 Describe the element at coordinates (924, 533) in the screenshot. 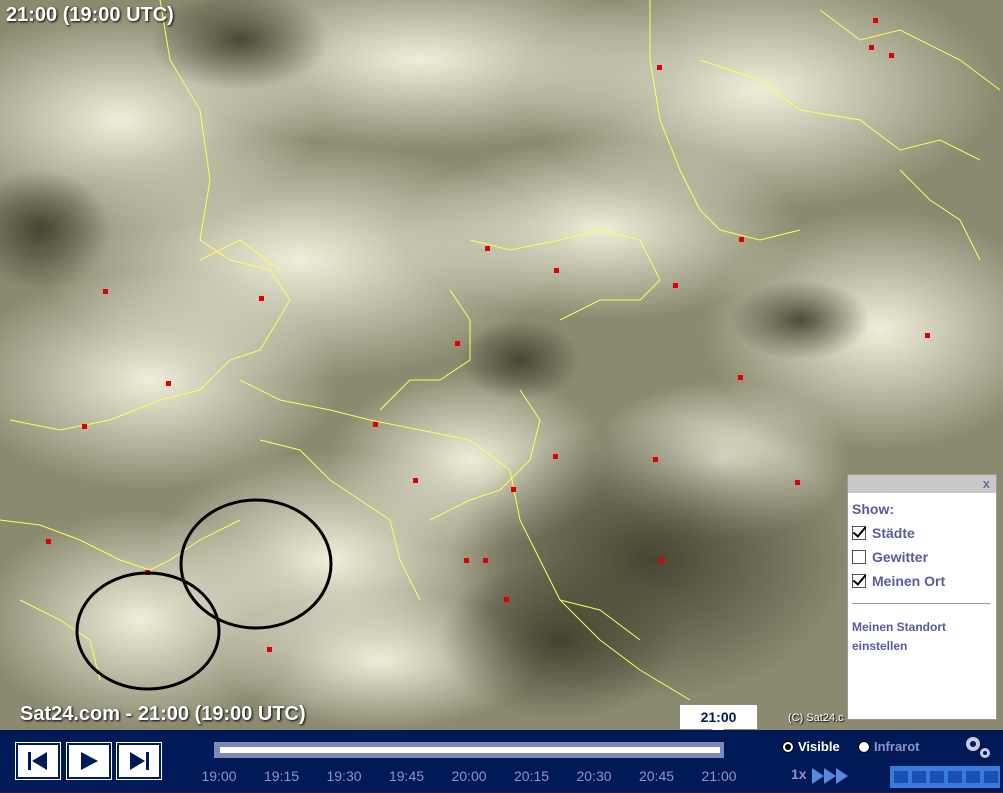

I see `option-staedte: Städte` at that location.